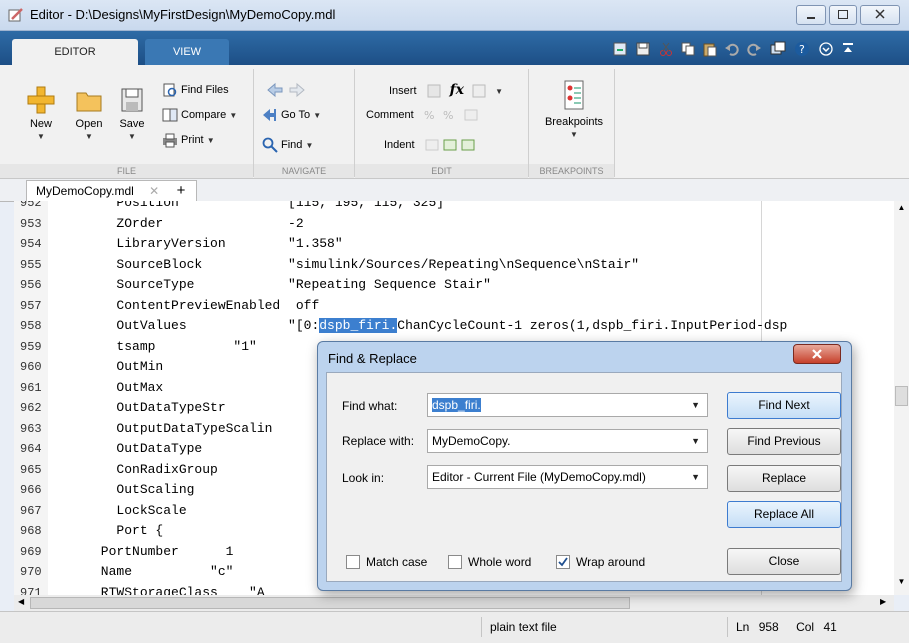  I want to click on line-number: 958, so click(768, 627).